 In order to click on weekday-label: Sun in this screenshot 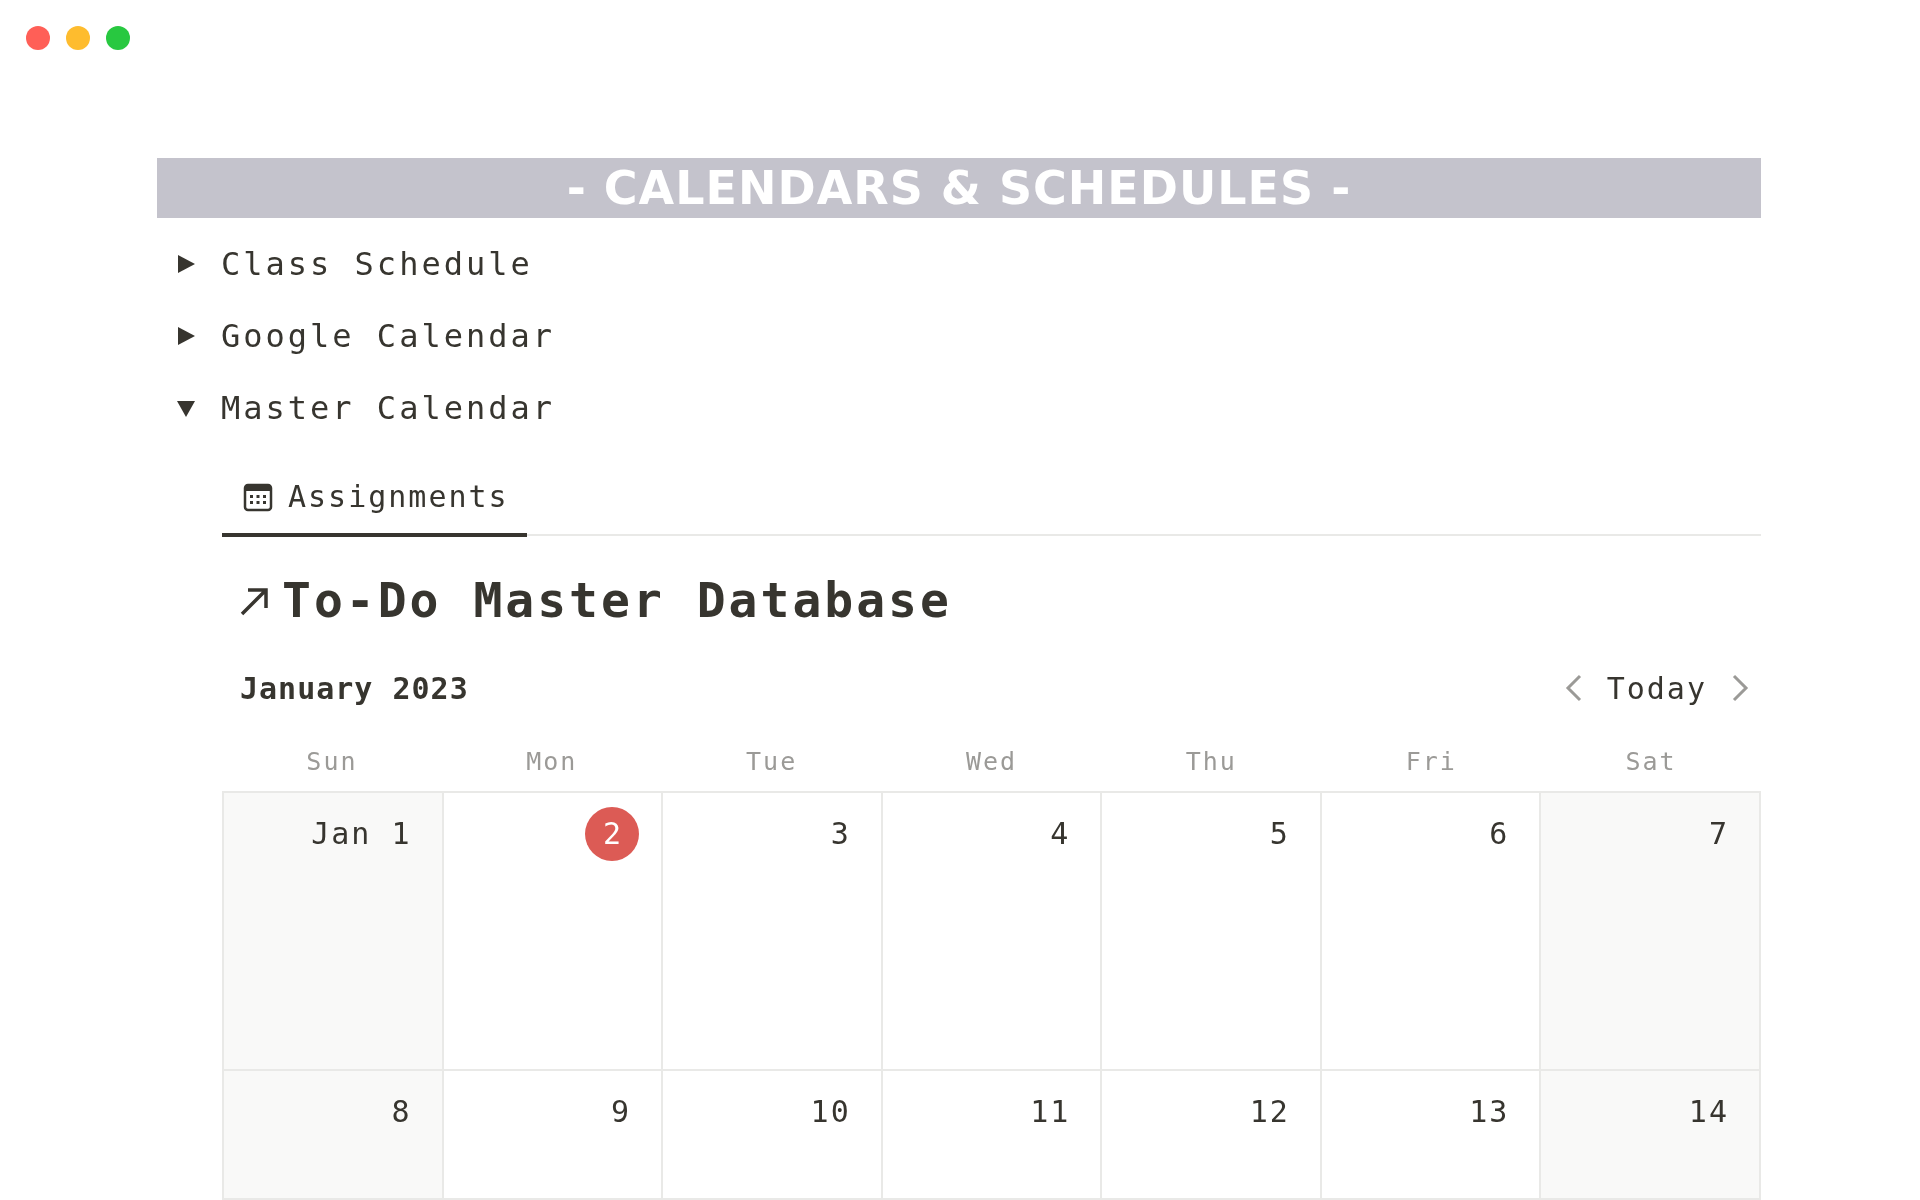, I will do `click(332, 761)`.